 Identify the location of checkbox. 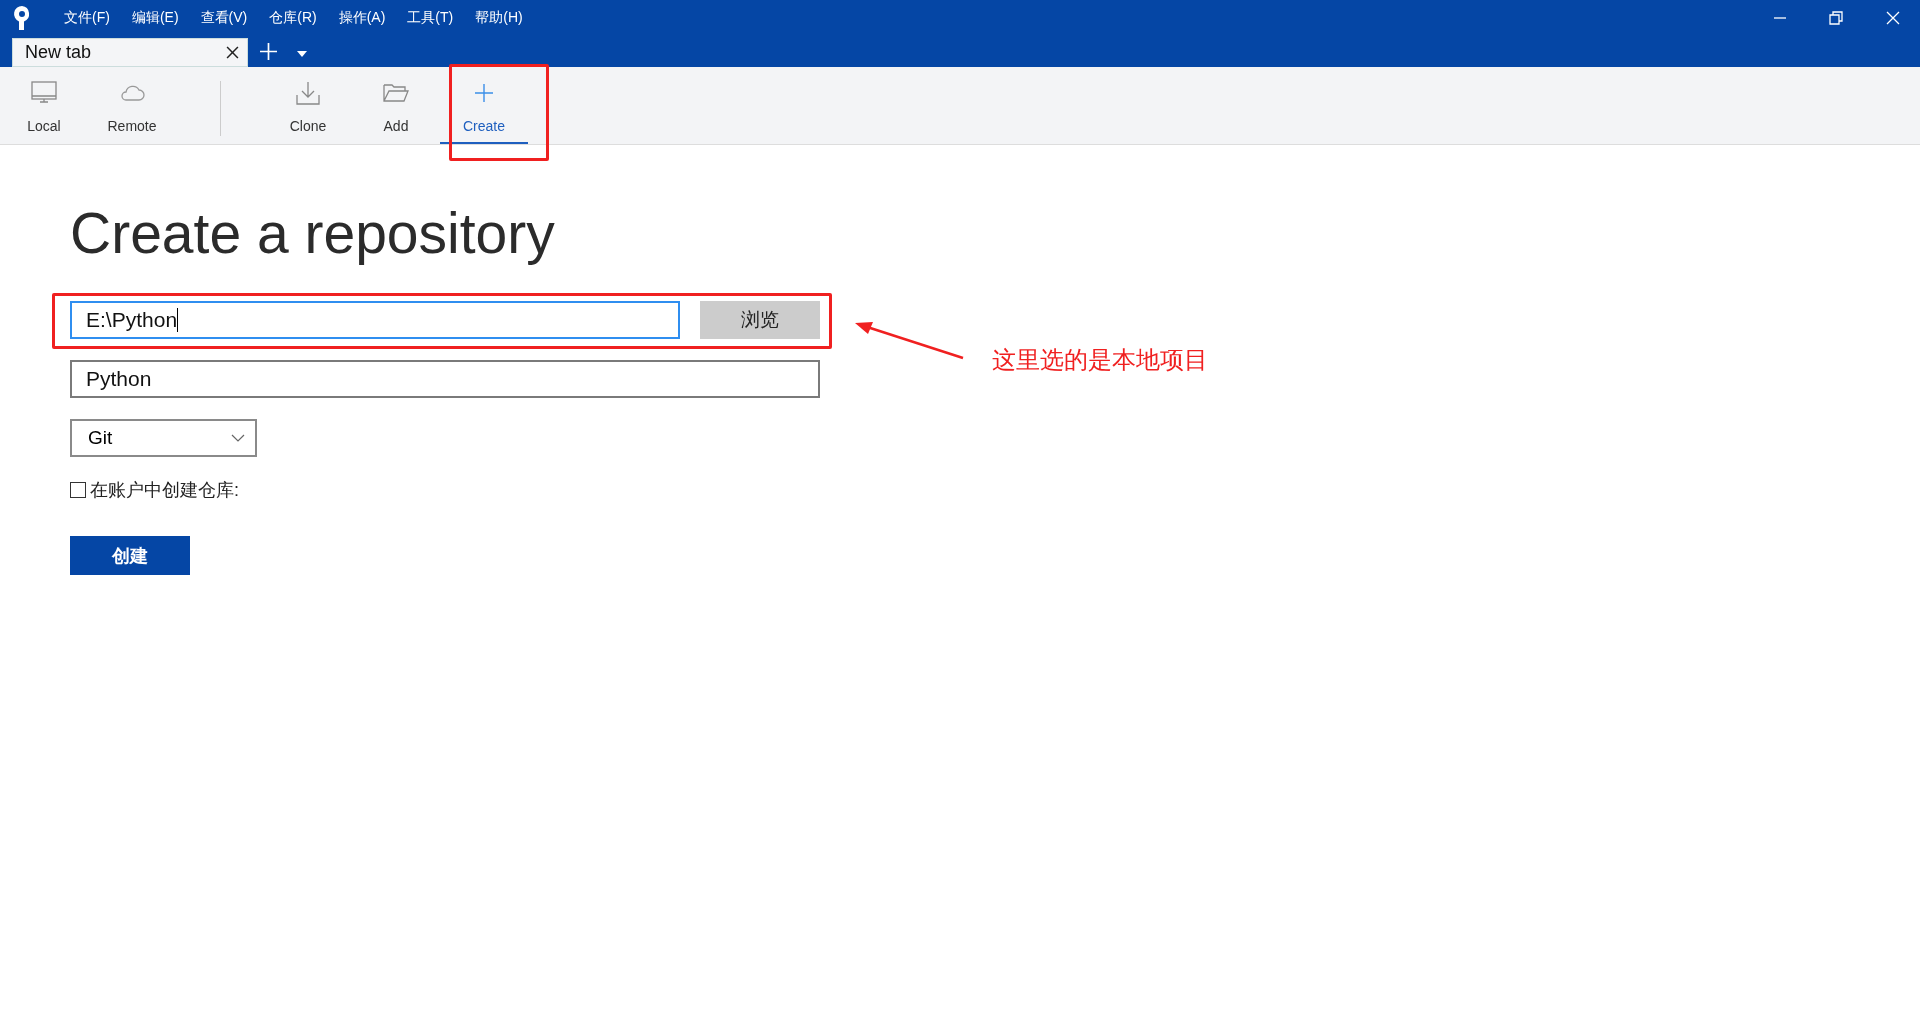
(78, 490).